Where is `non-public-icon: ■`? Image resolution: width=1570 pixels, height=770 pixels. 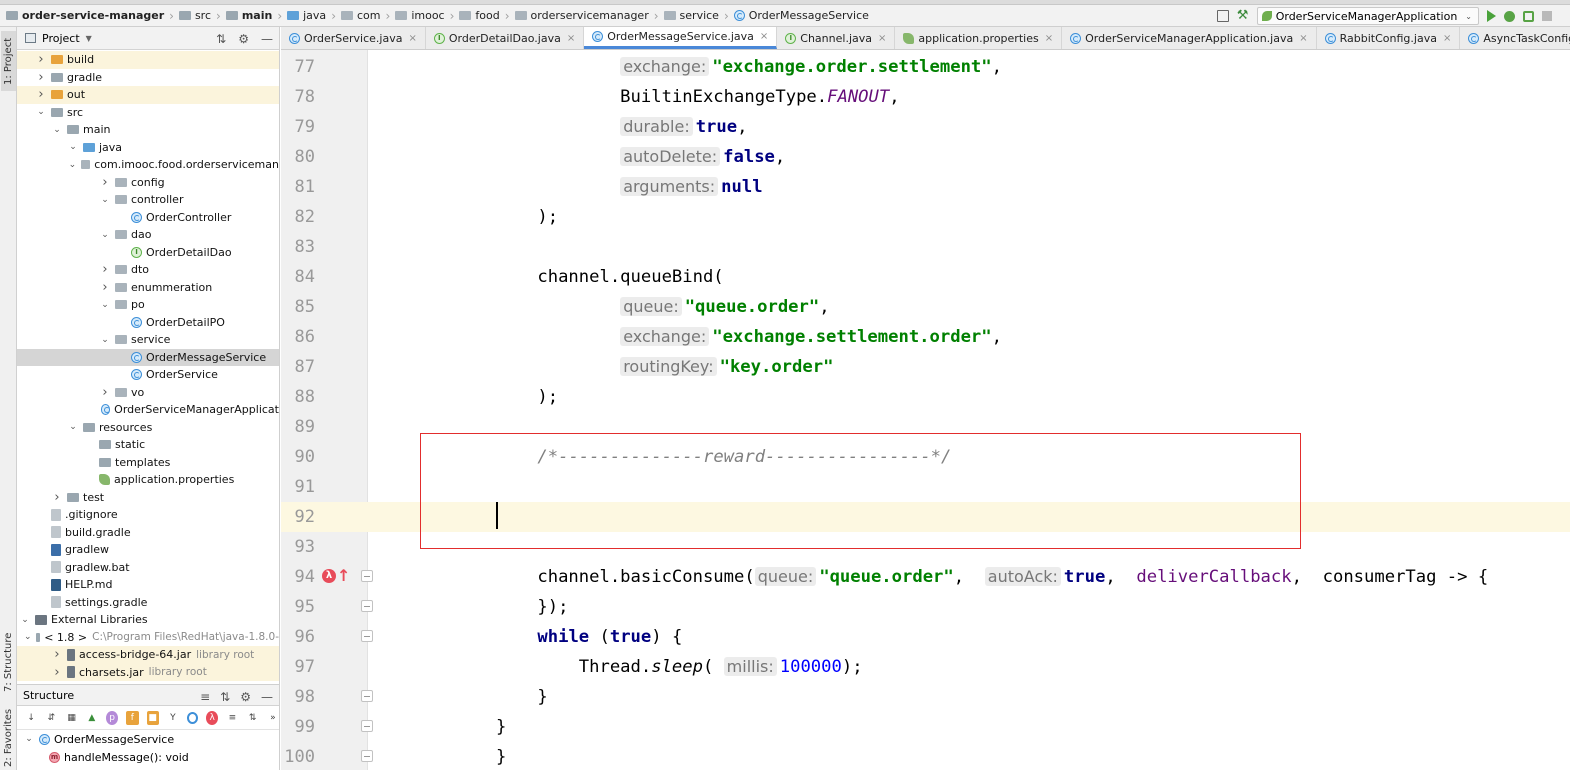
non-public-icon: ■ is located at coordinates (152, 717).